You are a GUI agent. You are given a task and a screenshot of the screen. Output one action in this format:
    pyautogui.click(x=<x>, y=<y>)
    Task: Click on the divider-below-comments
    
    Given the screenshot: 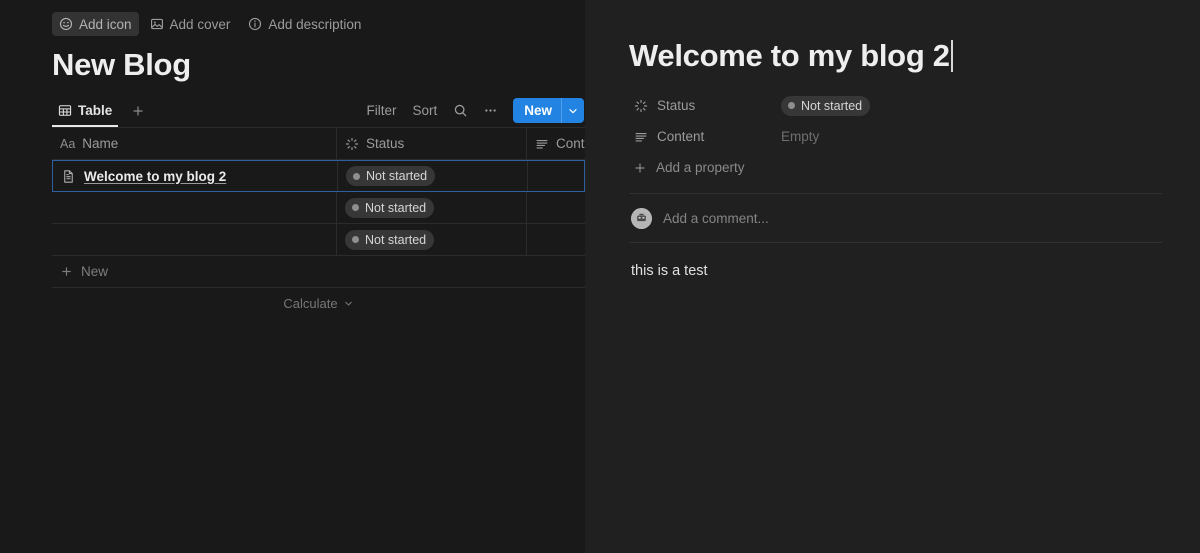 What is the action you would take?
    pyautogui.click(x=895, y=242)
    